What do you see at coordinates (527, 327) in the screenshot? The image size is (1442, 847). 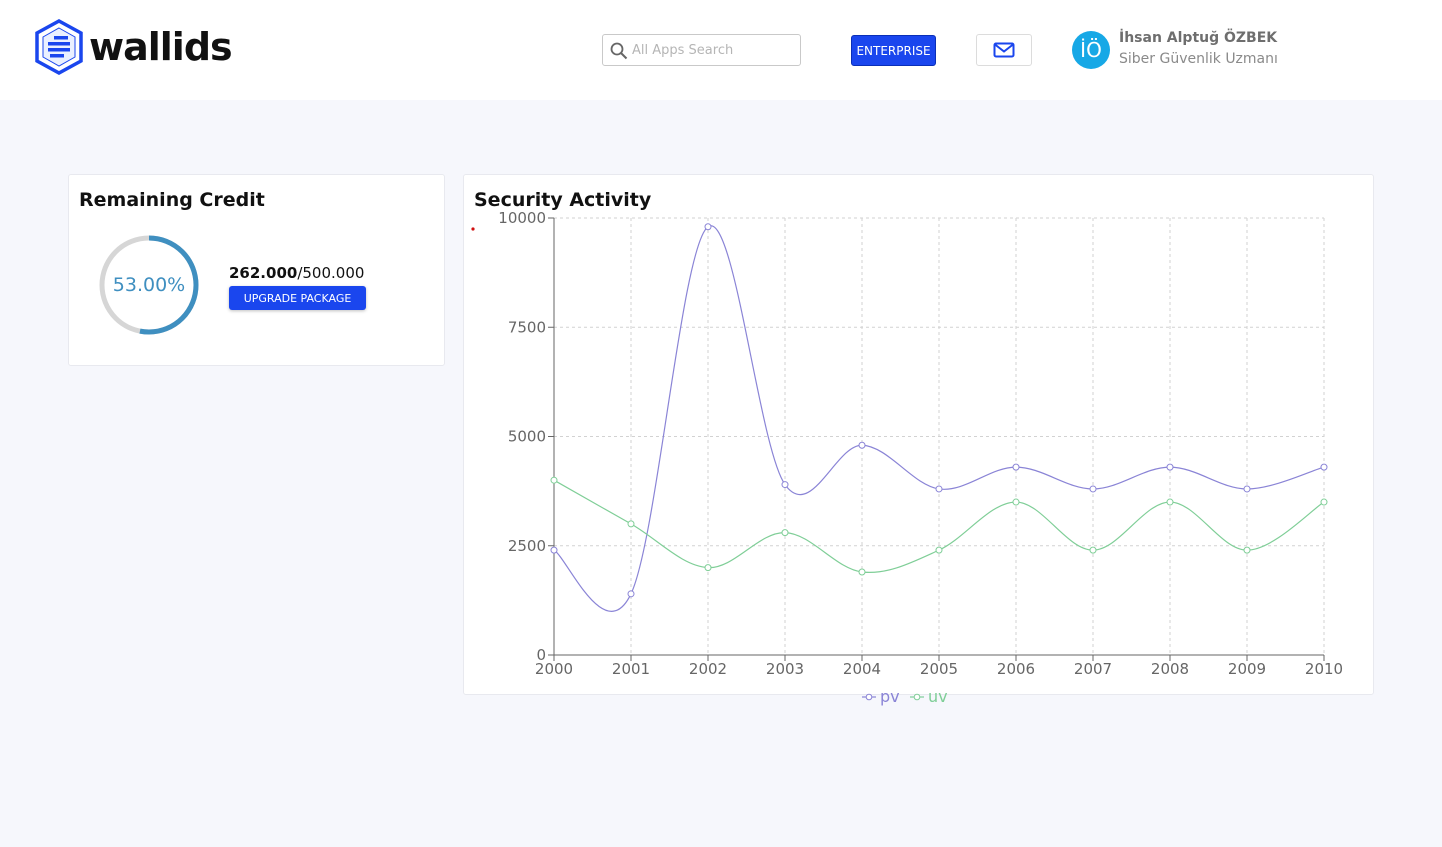 I see `y-tick-label: 7500` at bounding box center [527, 327].